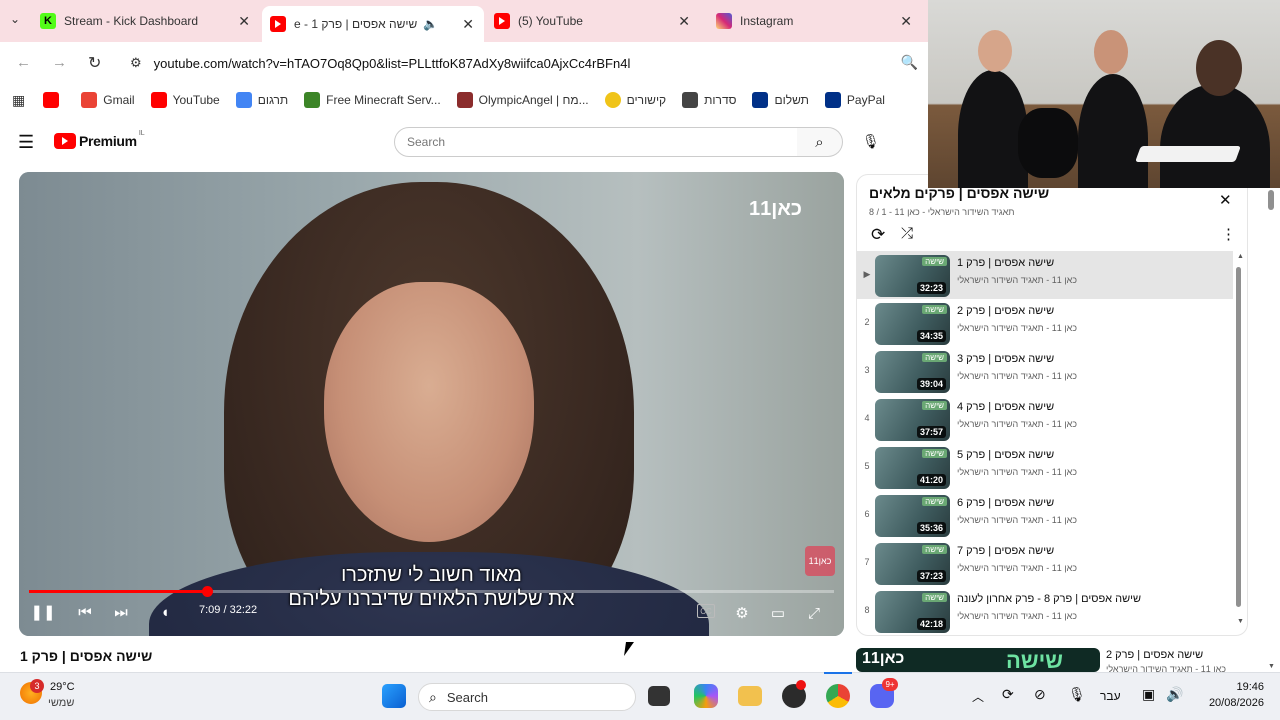  What do you see at coordinates (207, 591) in the screenshot?
I see `scrubber-handle` at bounding box center [207, 591].